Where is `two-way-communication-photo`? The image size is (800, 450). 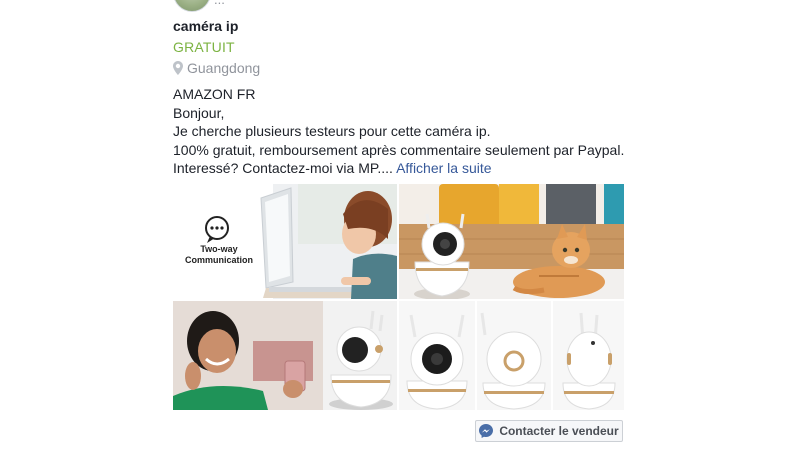
two-way-communication-photo is located at coordinates (285, 241).